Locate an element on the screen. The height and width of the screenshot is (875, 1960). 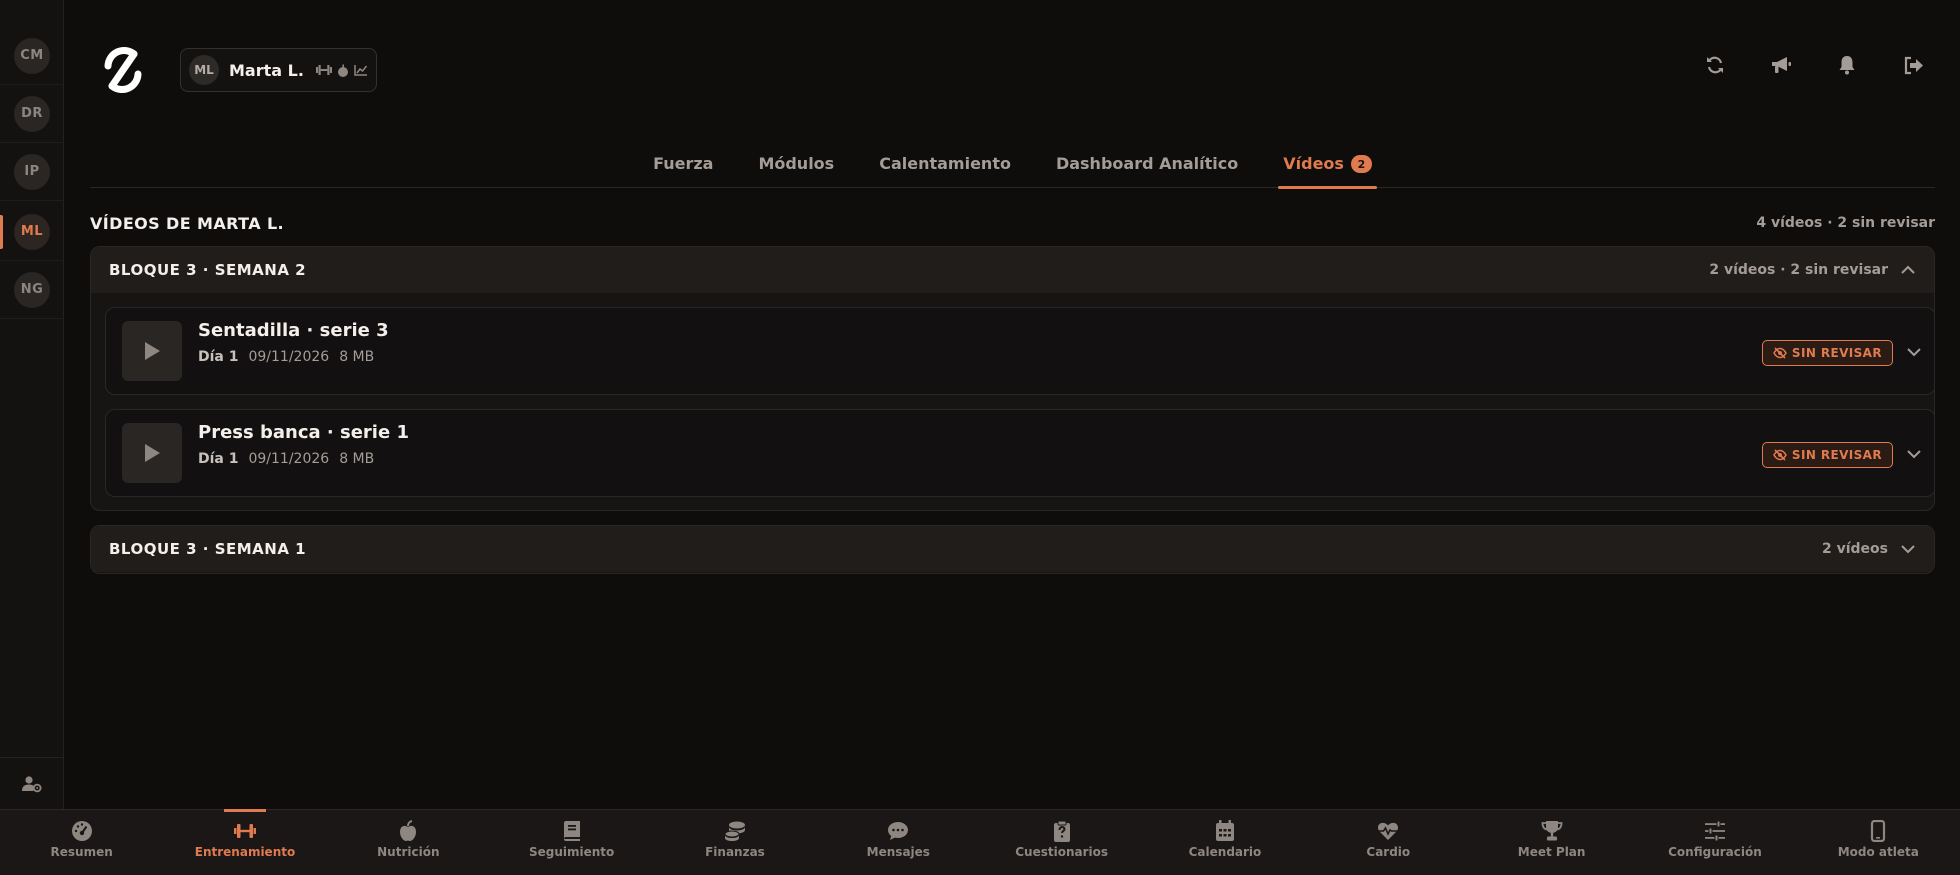
nav-meet-plan: Meet Plan is located at coordinates (1551, 842).